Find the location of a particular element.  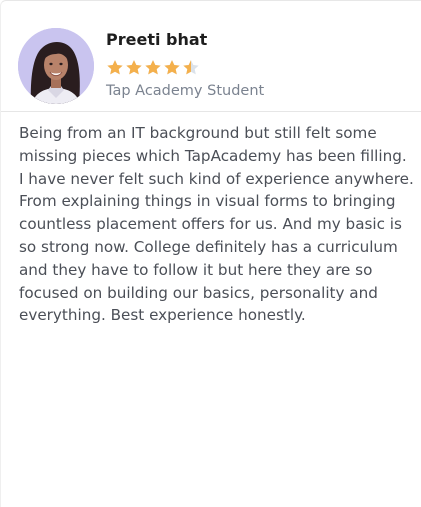

star-half-icon is located at coordinates (191, 67).